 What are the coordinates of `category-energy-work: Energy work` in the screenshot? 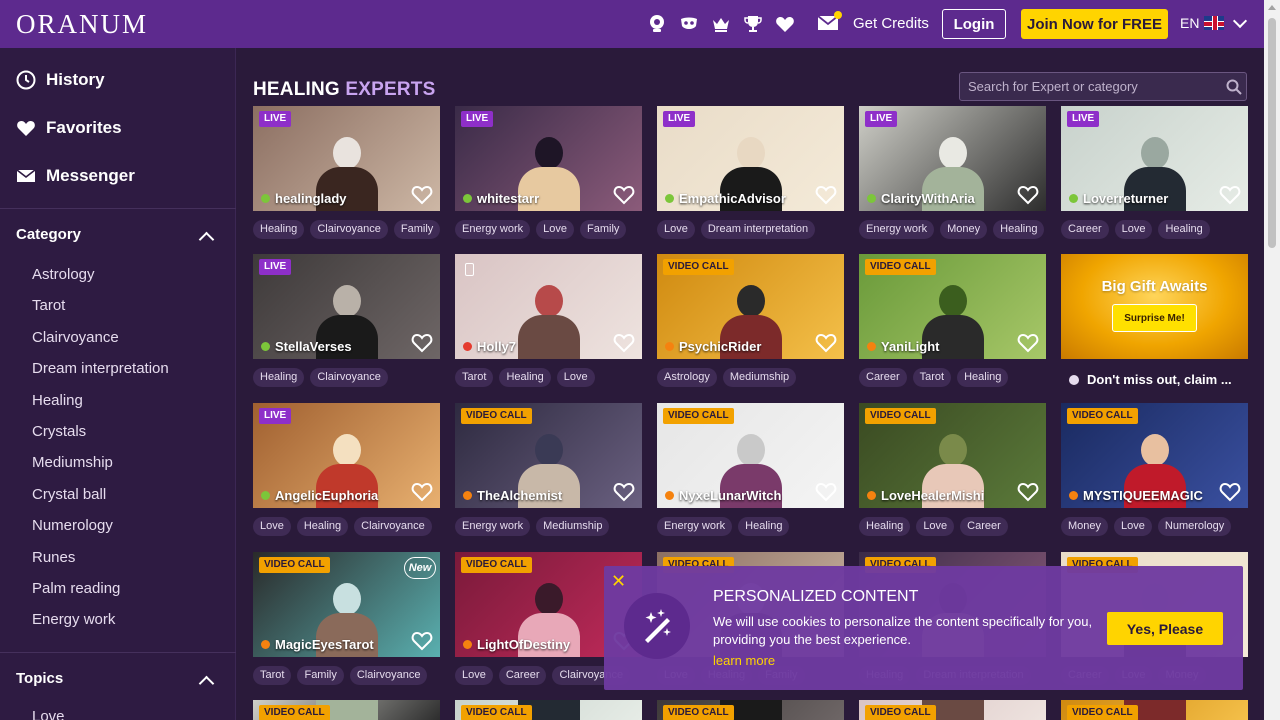 It's located at (100, 626).